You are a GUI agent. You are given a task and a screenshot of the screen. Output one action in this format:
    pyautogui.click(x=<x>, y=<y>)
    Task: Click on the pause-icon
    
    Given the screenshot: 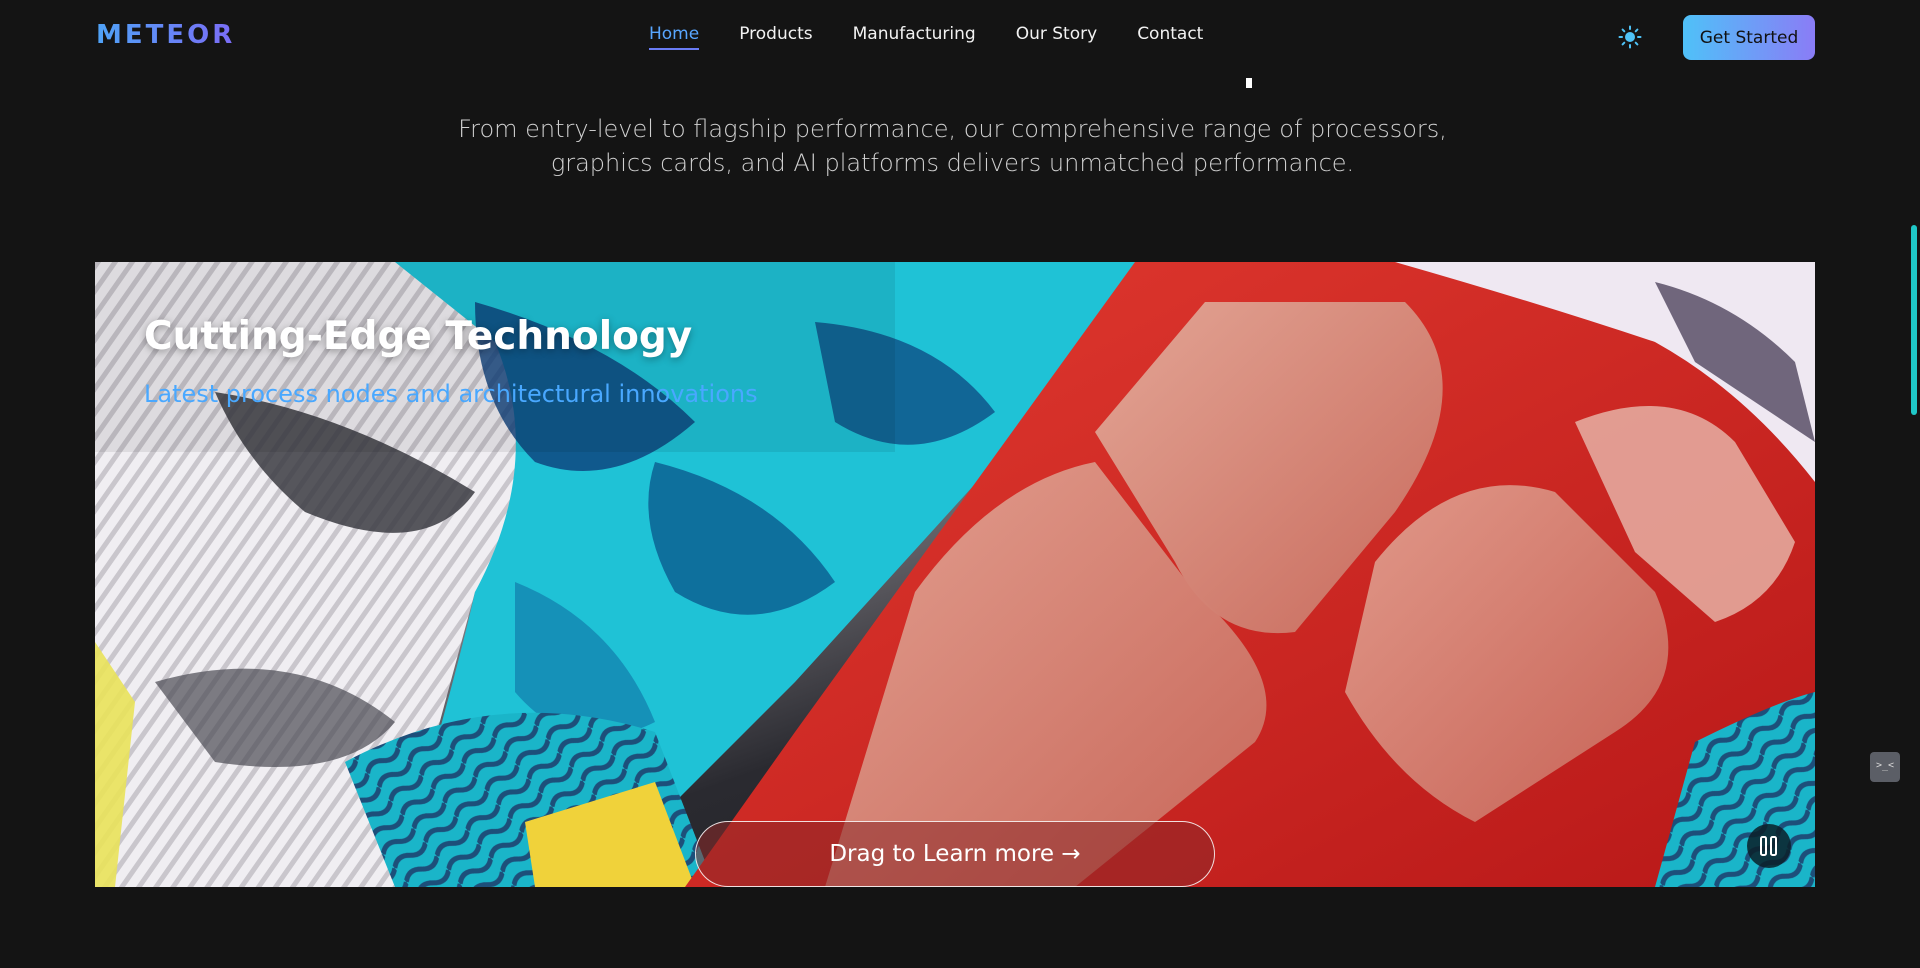 What is the action you would take?
    pyautogui.click(x=1768, y=846)
    